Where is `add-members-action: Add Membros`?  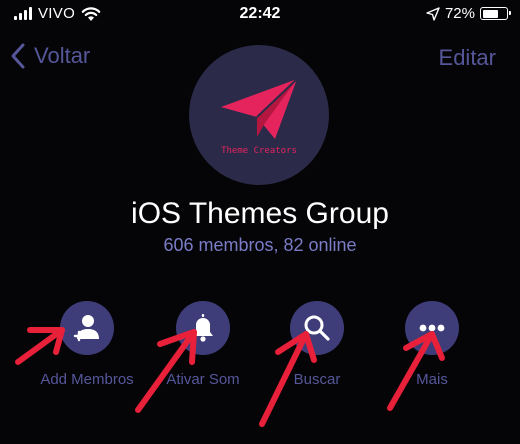
add-members-action: Add Membros is located at coordinates (87, 344).